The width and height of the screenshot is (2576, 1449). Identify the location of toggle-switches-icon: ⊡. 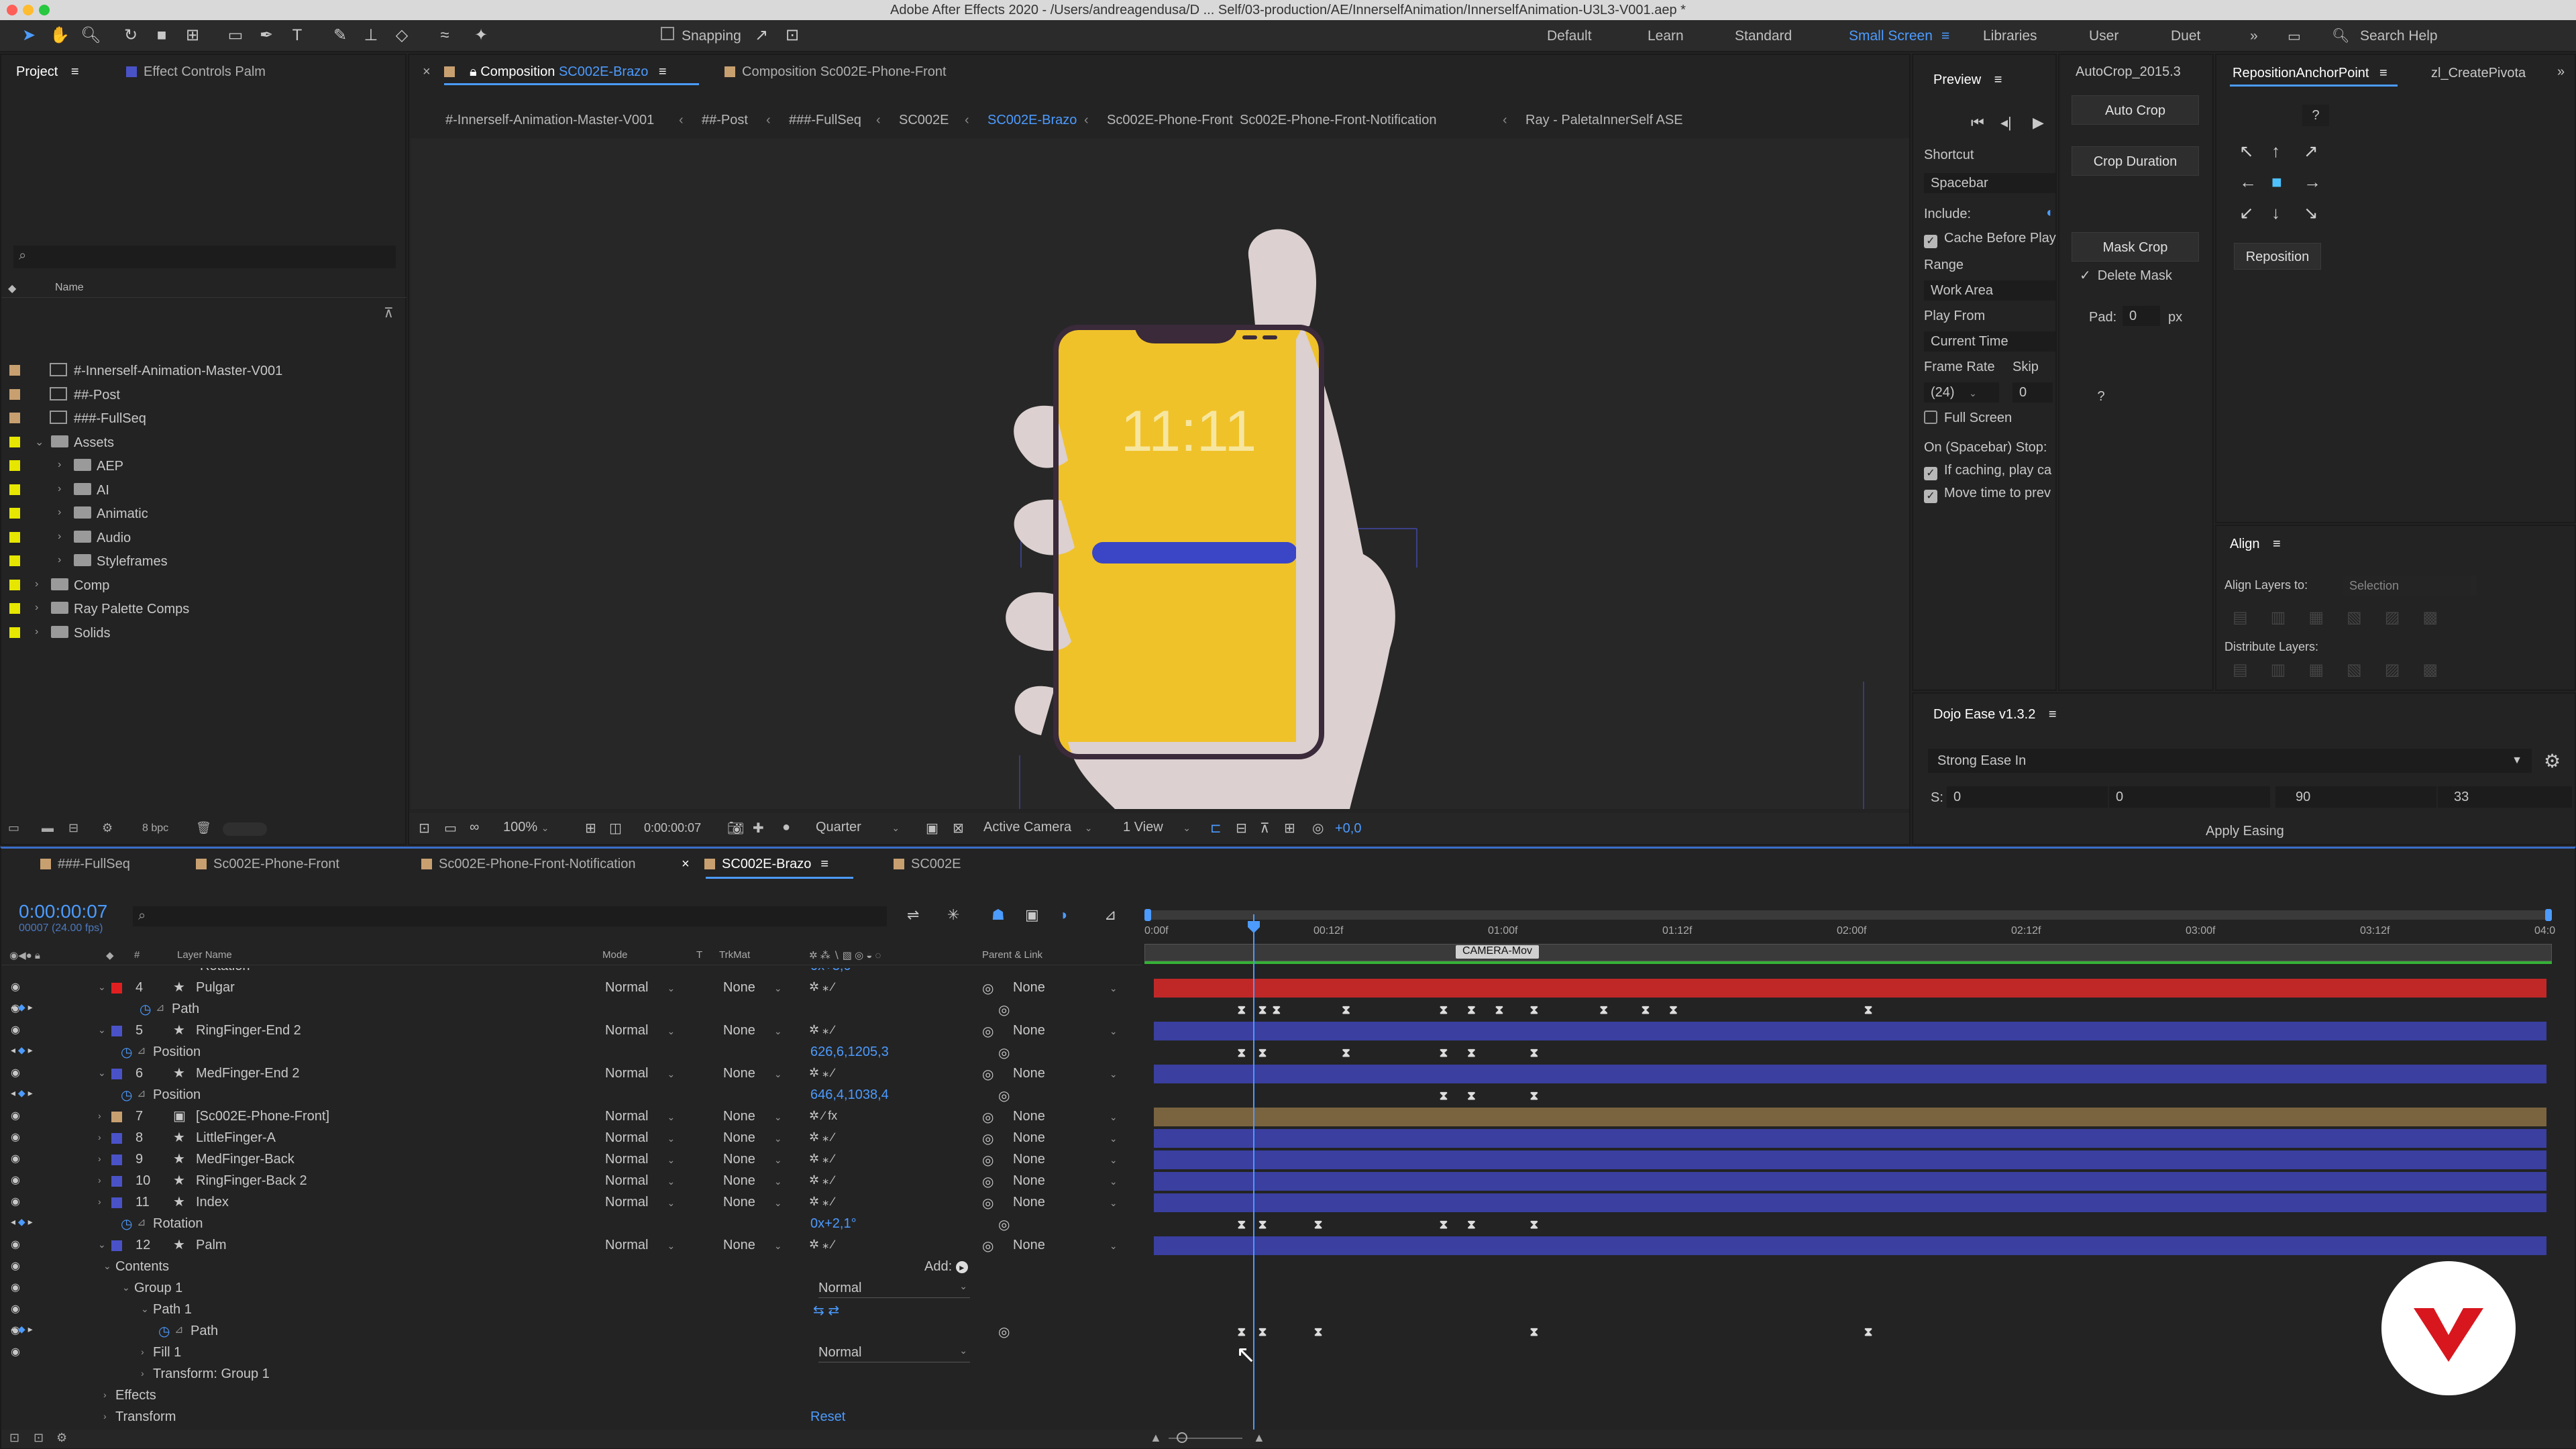
(14, 1438).